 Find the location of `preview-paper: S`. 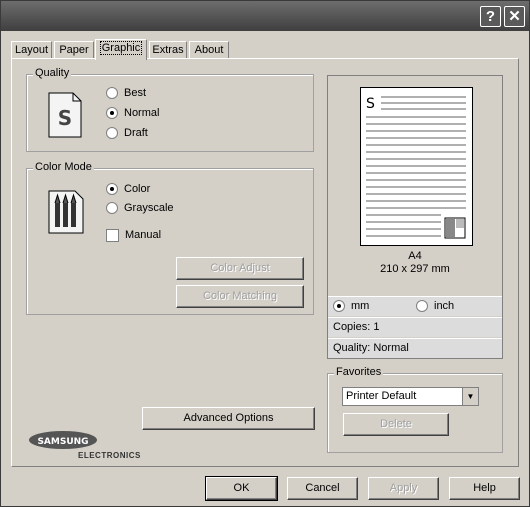

preview-paper: S is located at coordinates (416, 166).